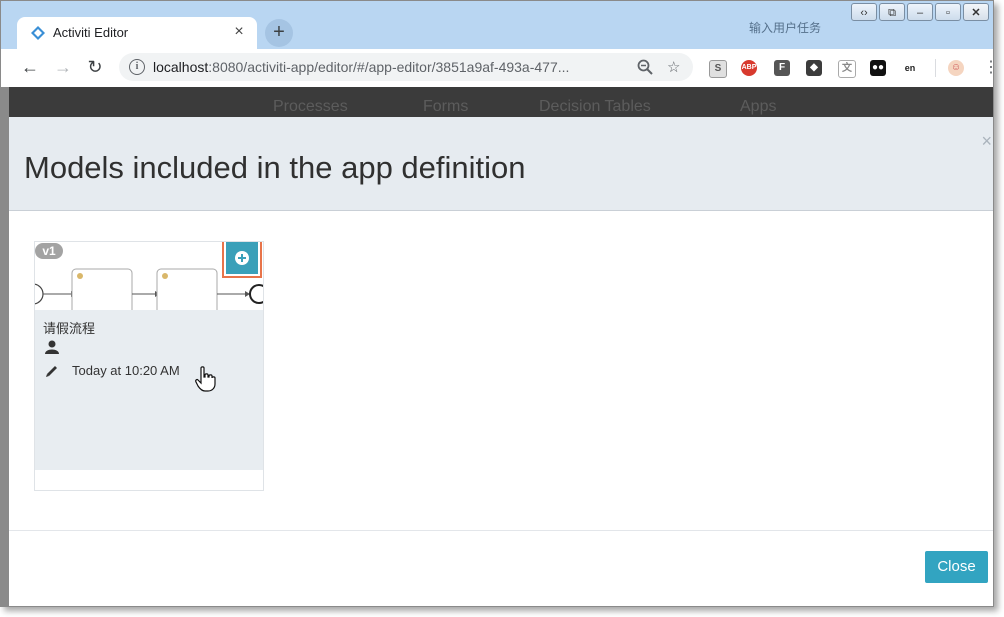  I want to click on extension-shield-icon: ◆, so click(814, 68).